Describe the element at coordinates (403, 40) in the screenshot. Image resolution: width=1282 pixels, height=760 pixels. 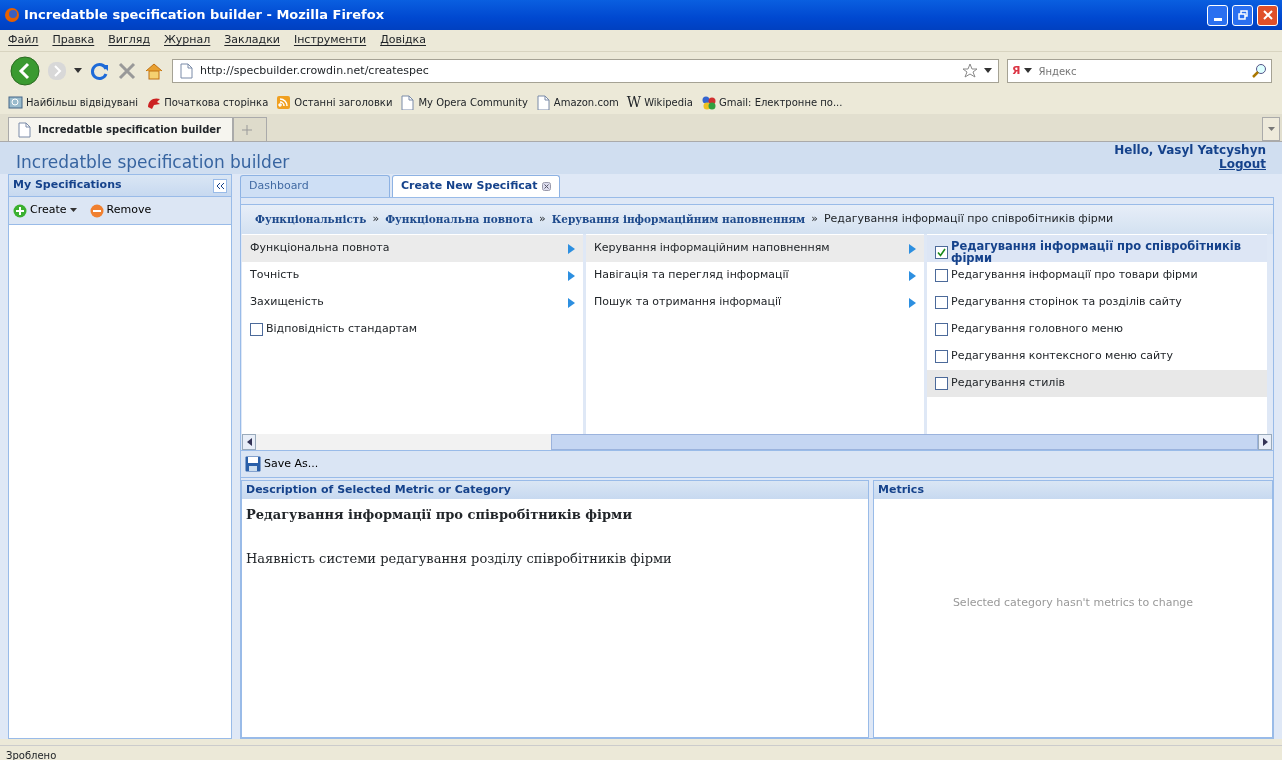
I see `menu-item: Довідка` at that location.